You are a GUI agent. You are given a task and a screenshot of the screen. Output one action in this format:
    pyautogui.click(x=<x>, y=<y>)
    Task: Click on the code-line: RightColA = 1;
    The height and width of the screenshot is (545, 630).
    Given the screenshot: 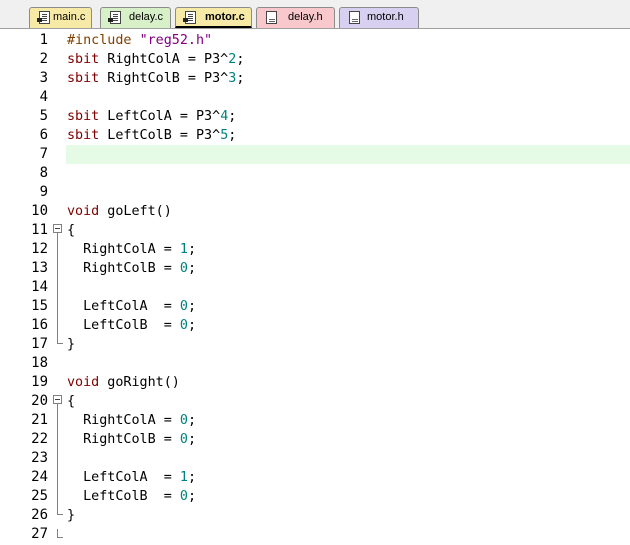 What is the action you would take?
    pyautogui.click(x=131, y=249)
    